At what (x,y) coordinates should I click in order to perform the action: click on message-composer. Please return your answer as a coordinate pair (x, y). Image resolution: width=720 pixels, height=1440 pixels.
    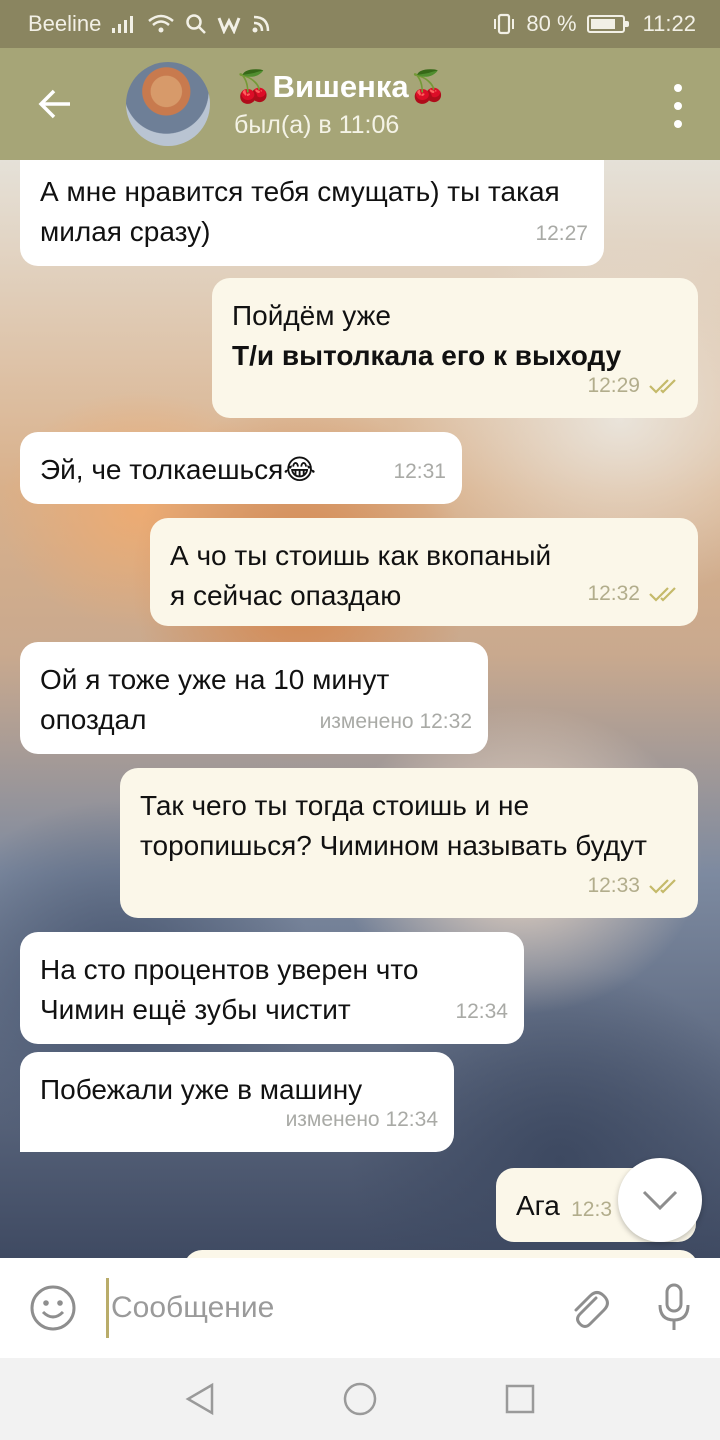
    Looking at the image, I should click on (360, 1308).